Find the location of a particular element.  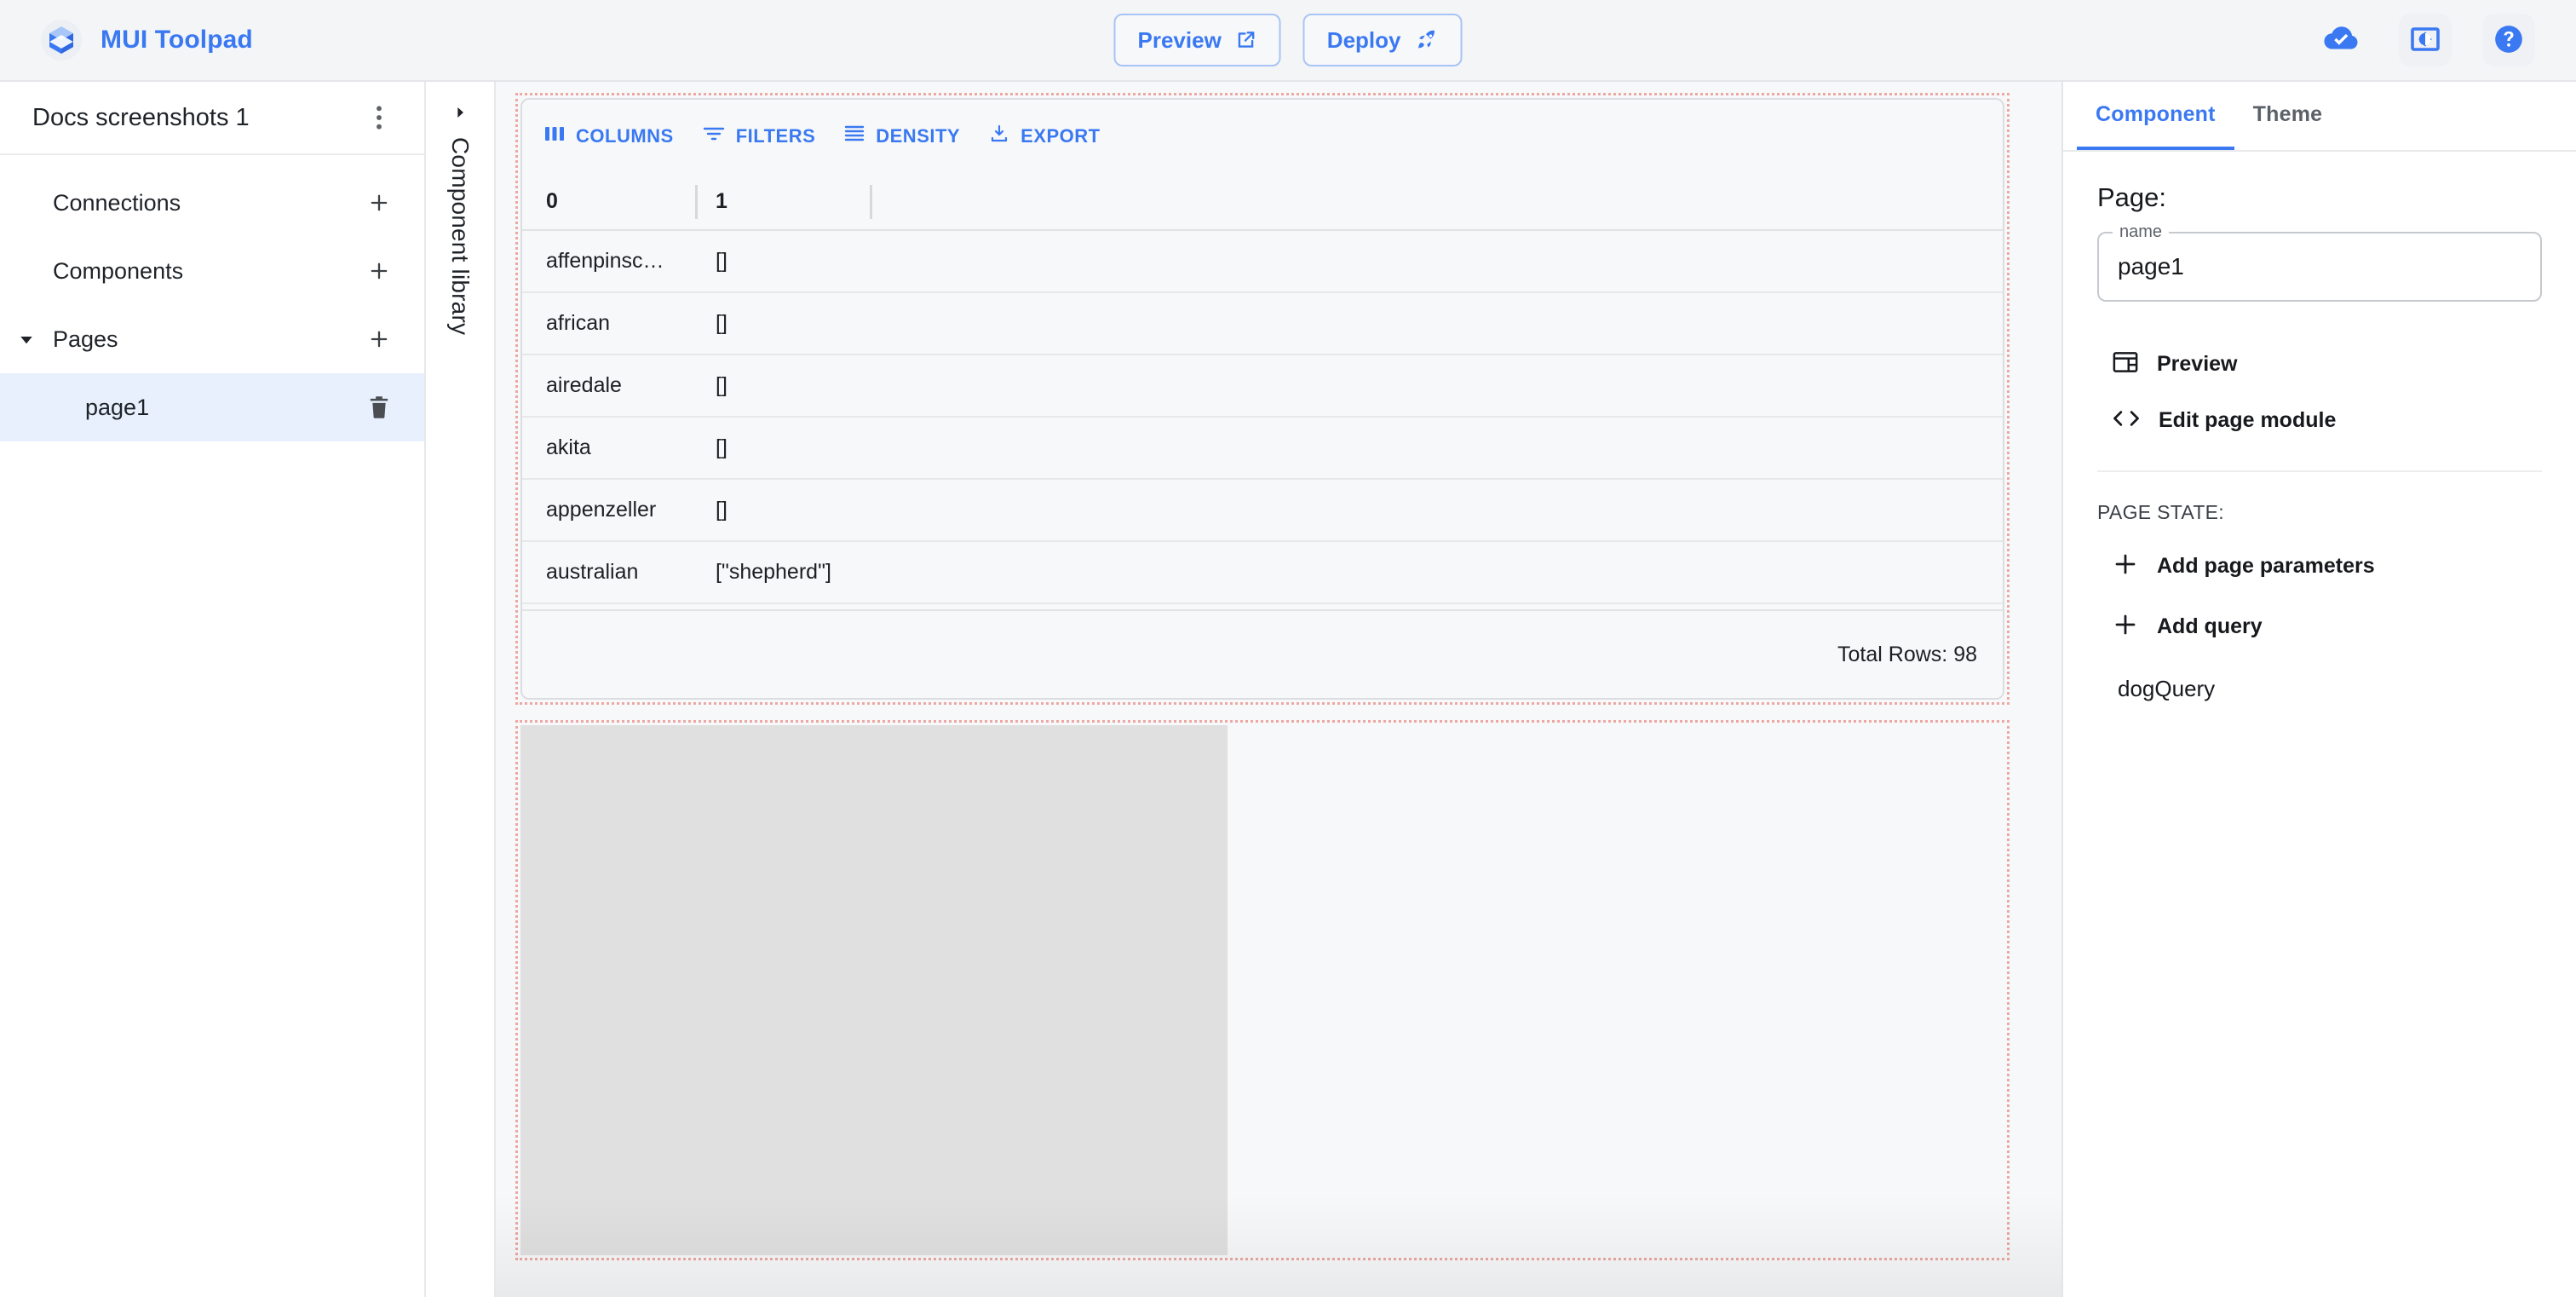

app-name-title: Docs screenshots 1 is located at coordinates (141, 117).